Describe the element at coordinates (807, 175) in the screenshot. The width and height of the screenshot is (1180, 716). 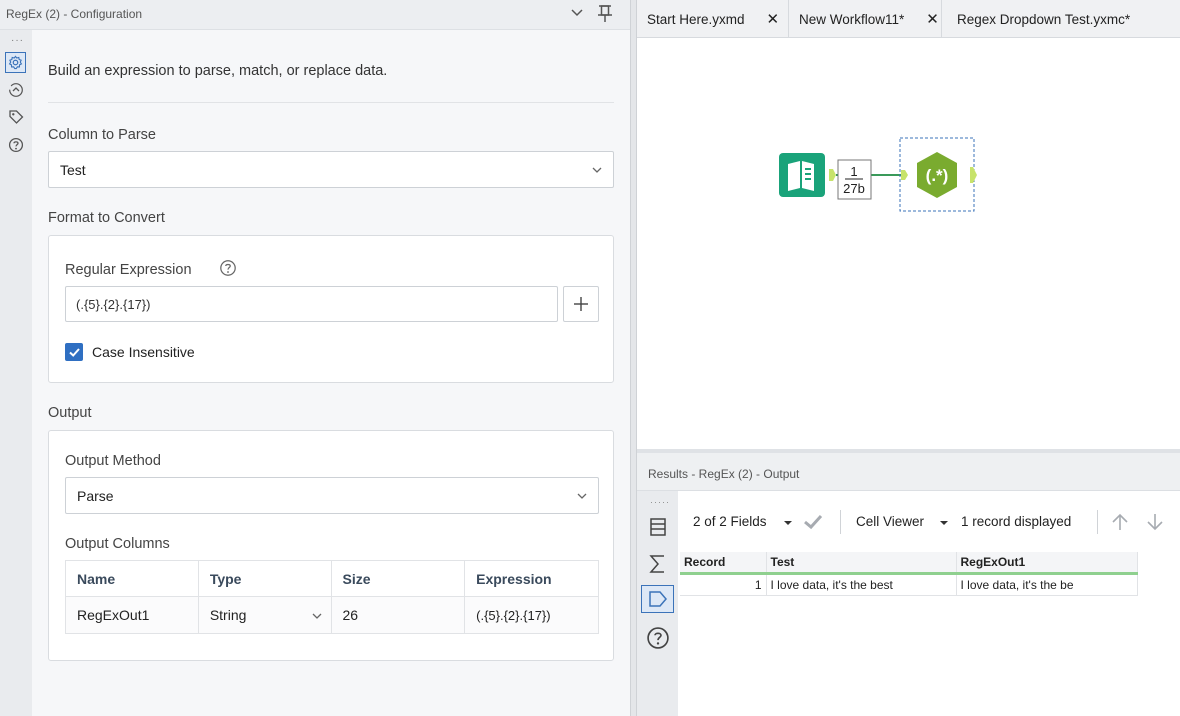
I see `input-data-tool-icon` at that location.